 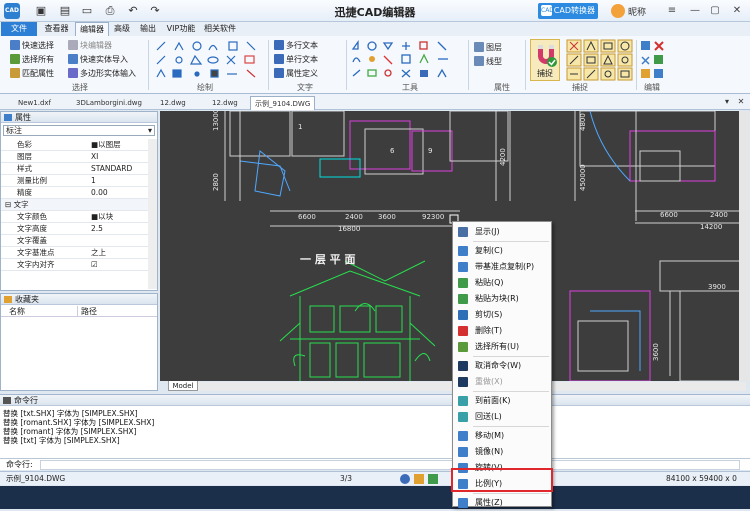 What do you see at coordinates (74, 229) in the screenshot?
I see `prop-row: 文字高度 2.5` at bounding box center [74, 229].